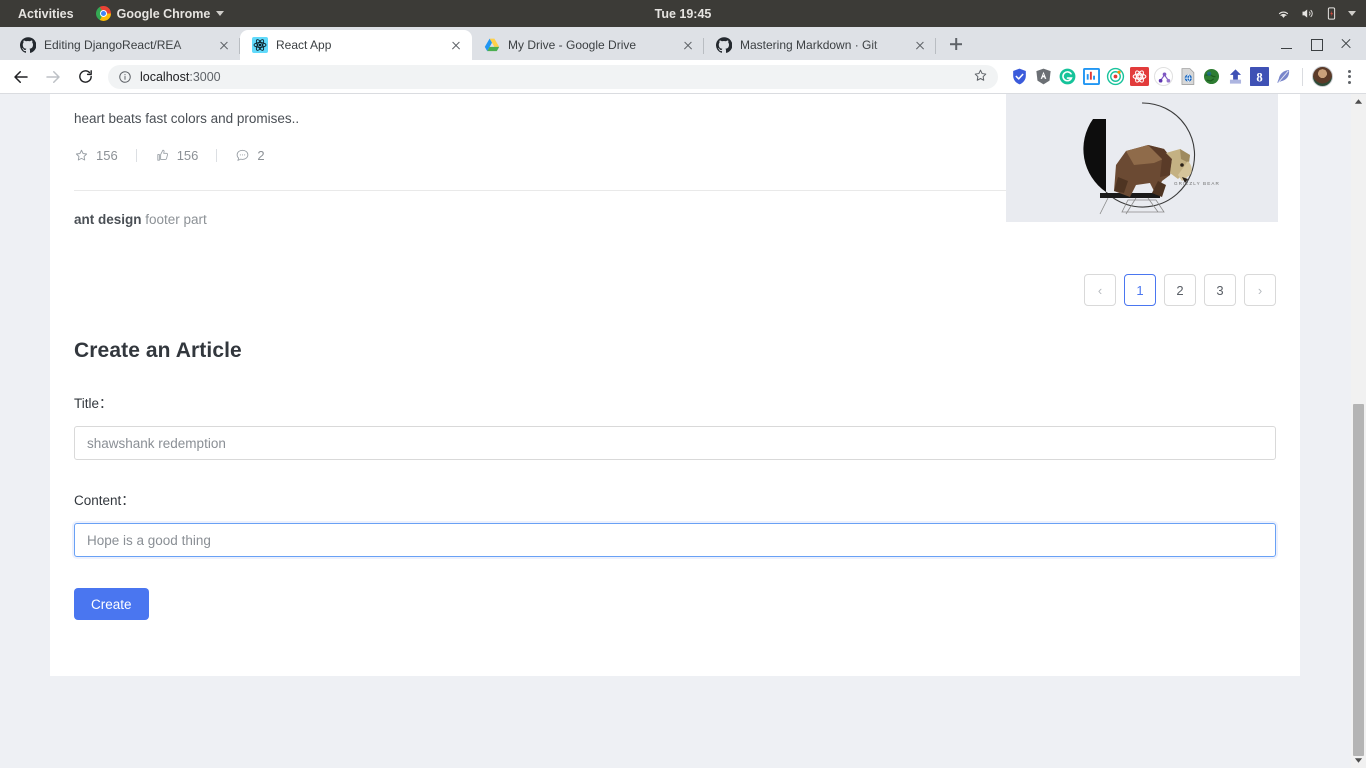 The image size is (1366, 768). What do you see at coordinates (46, 14) in the screenshot?
I see `activities-button: Activities` at bounding box center [46, 14].